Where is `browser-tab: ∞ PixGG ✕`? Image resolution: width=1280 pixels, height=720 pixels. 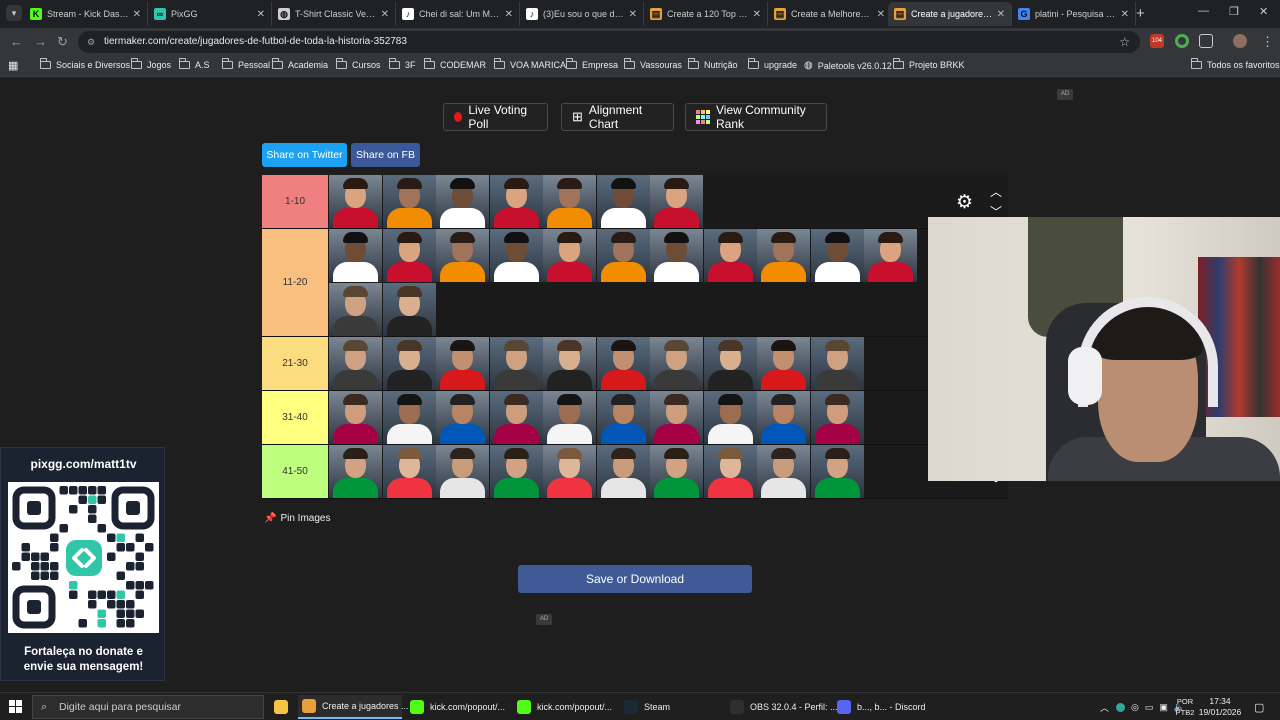 browser-tab: ∞ PixGG ✕ is located at coordinates (210, 14).